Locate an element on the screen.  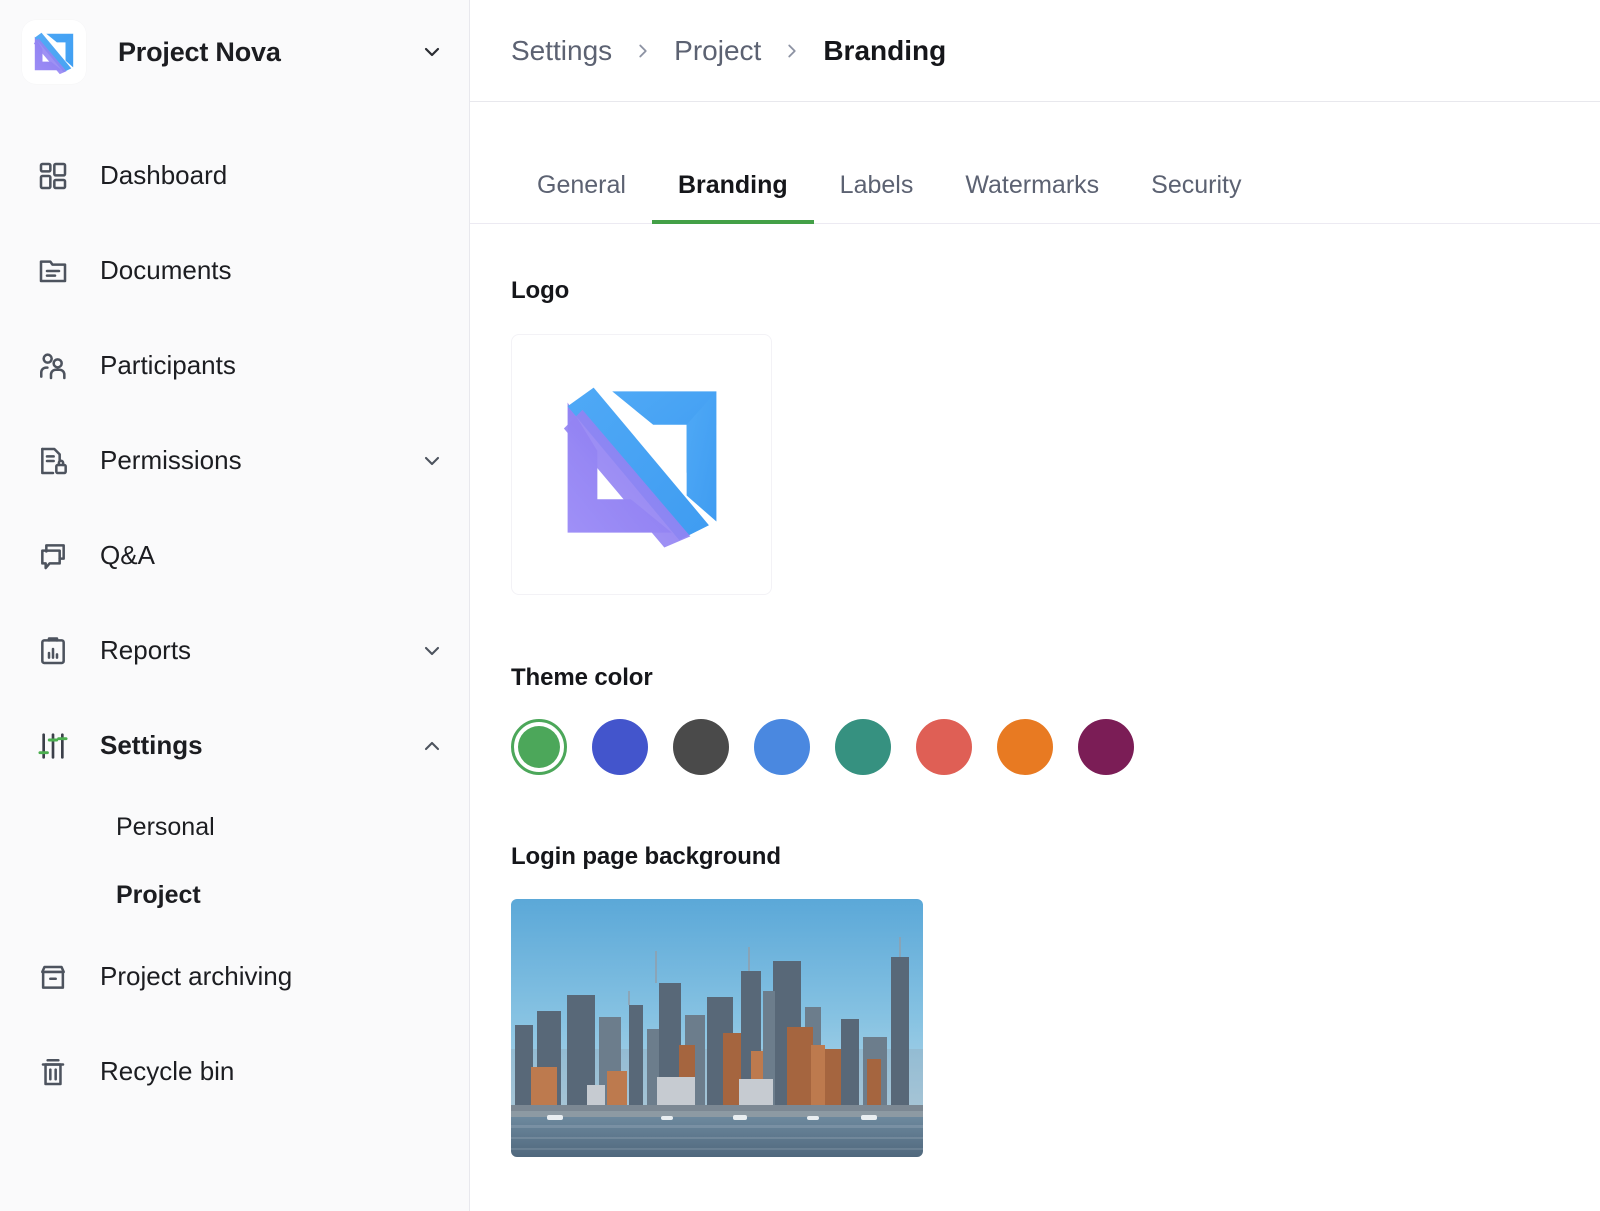
settings-sliders-icon is located at coordinates (53, 746).